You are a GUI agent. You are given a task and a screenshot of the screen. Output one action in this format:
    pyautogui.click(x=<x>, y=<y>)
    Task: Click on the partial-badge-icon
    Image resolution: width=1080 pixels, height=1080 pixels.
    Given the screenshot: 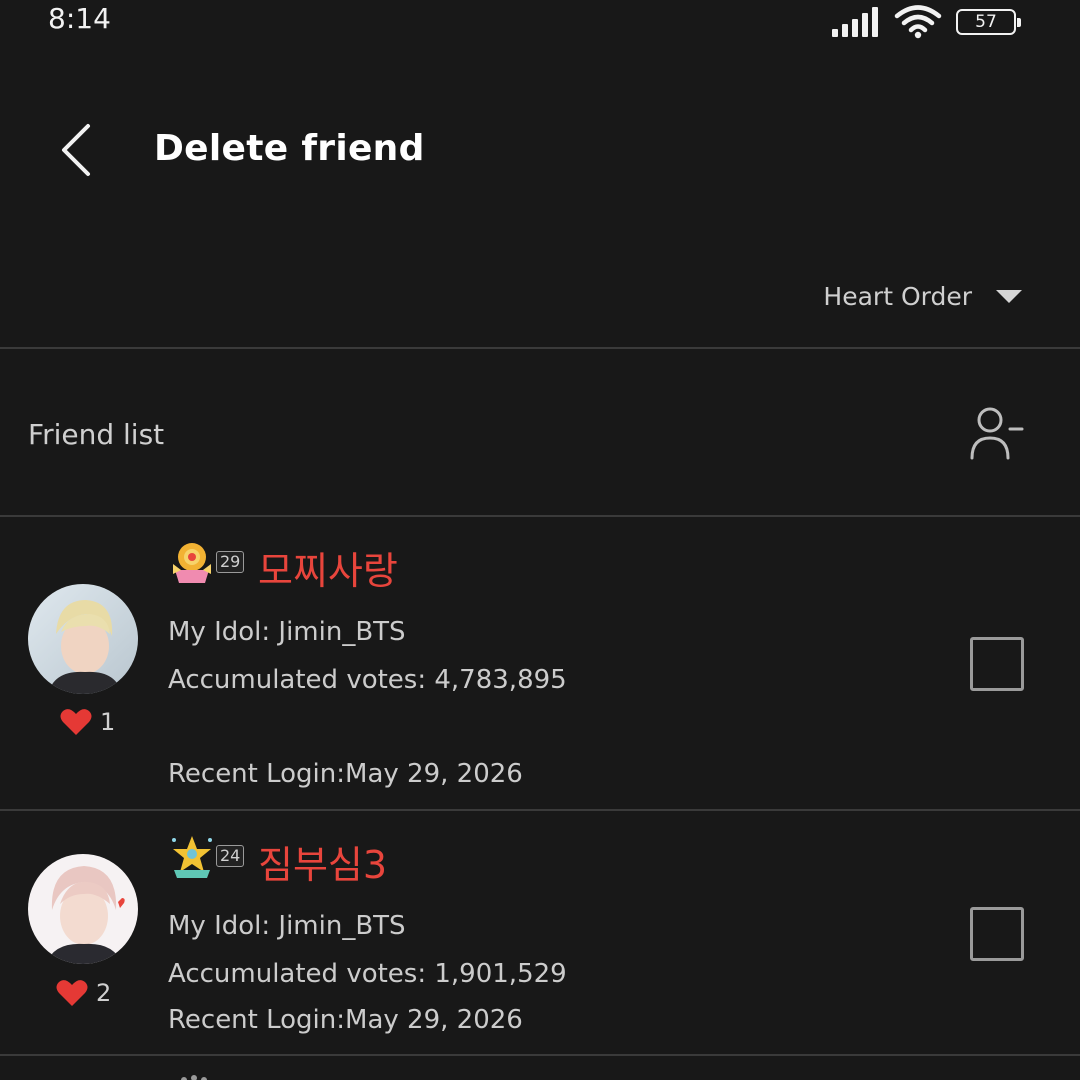 What is the action you would take?
    pyautogui.click(x=194, y=1077)
    